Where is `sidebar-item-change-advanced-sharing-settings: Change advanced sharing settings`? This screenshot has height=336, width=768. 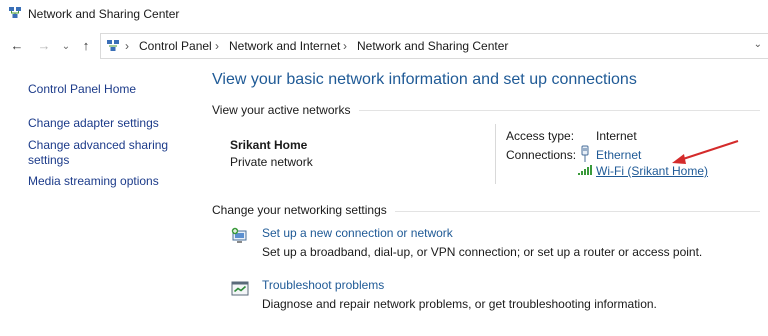 sidebar-item-change-advanced-sharing-settings: Change advanced sharing settings is located at coordinates (103, 153).